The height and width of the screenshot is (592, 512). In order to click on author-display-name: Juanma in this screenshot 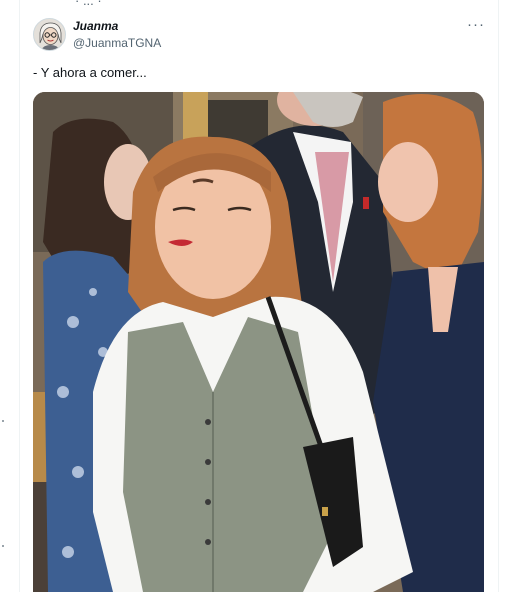, I will do `click(95, 26)`.